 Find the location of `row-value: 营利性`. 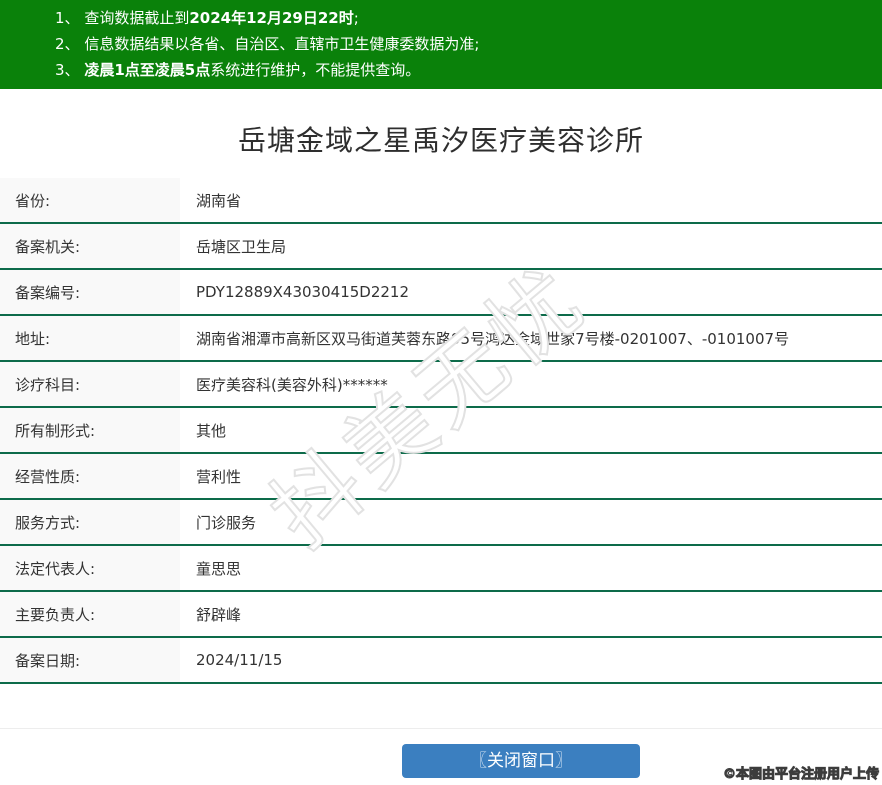

row-value: 营利性 is located at coordinates (531, 476).